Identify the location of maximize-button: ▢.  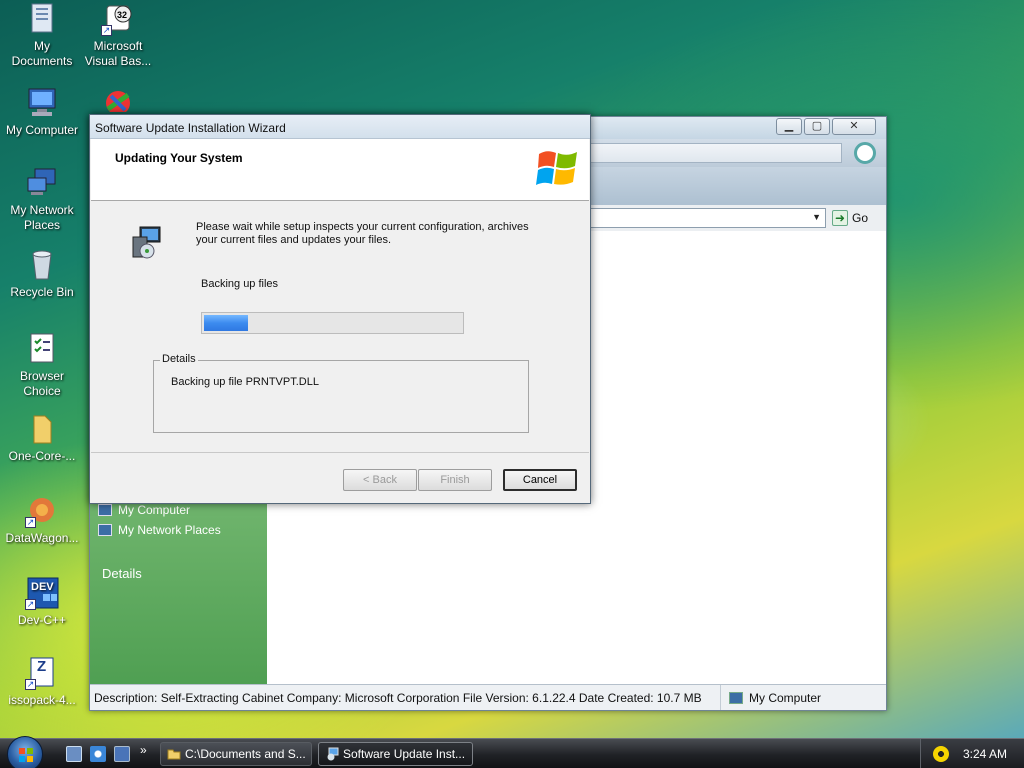
(817, 126).